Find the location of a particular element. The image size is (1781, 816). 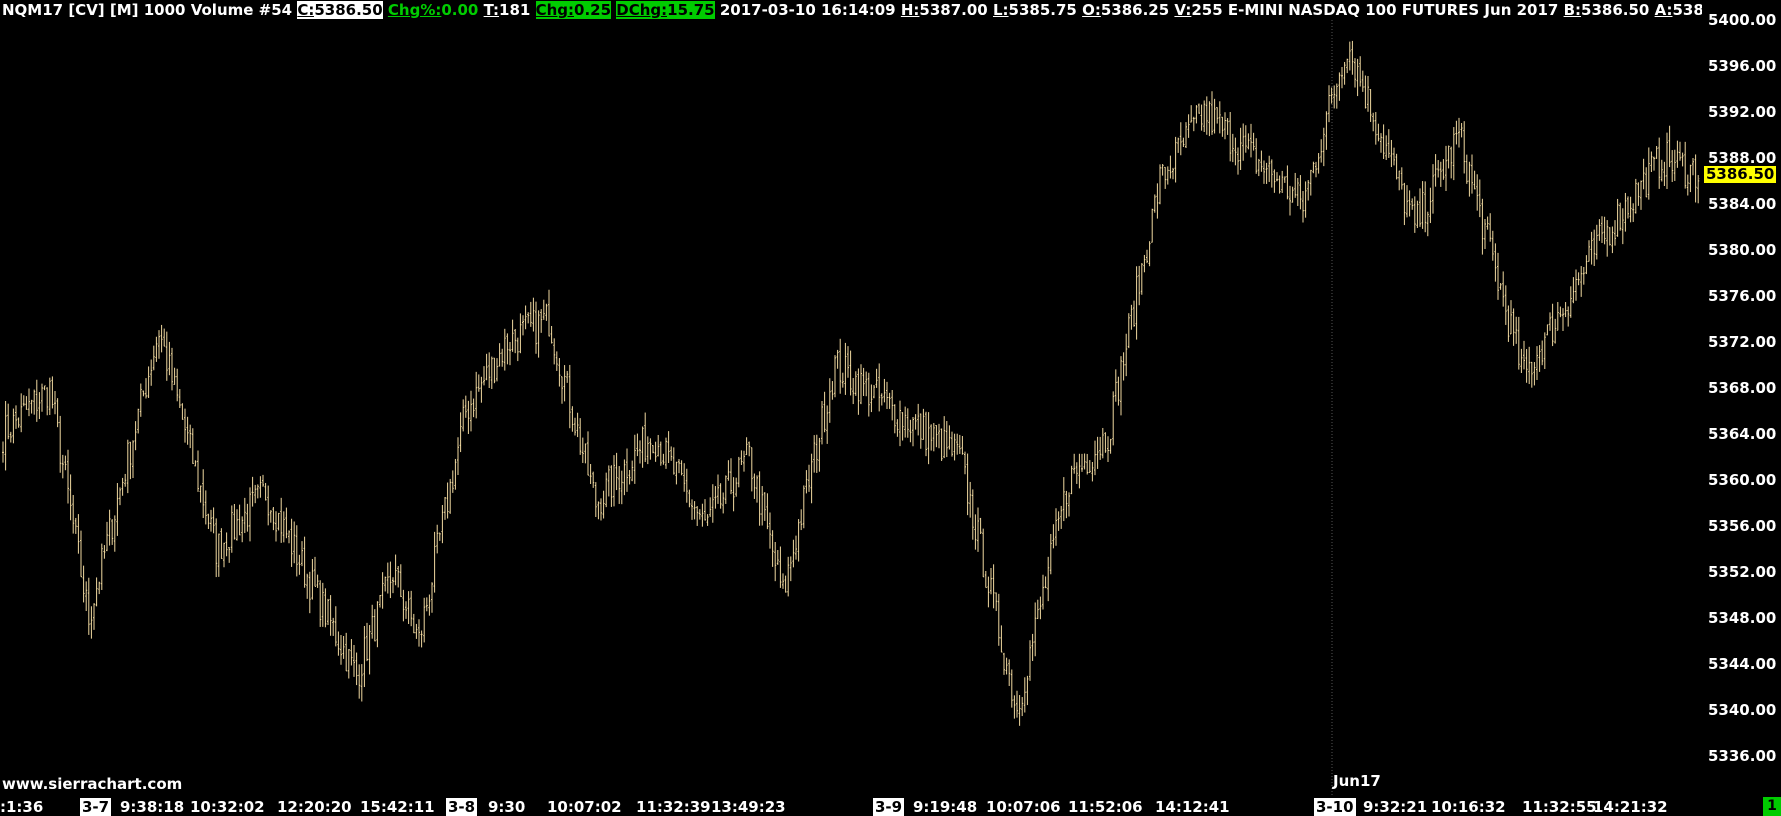

time-axis-label: 9:19:48 is located at coordinates (945, 807).